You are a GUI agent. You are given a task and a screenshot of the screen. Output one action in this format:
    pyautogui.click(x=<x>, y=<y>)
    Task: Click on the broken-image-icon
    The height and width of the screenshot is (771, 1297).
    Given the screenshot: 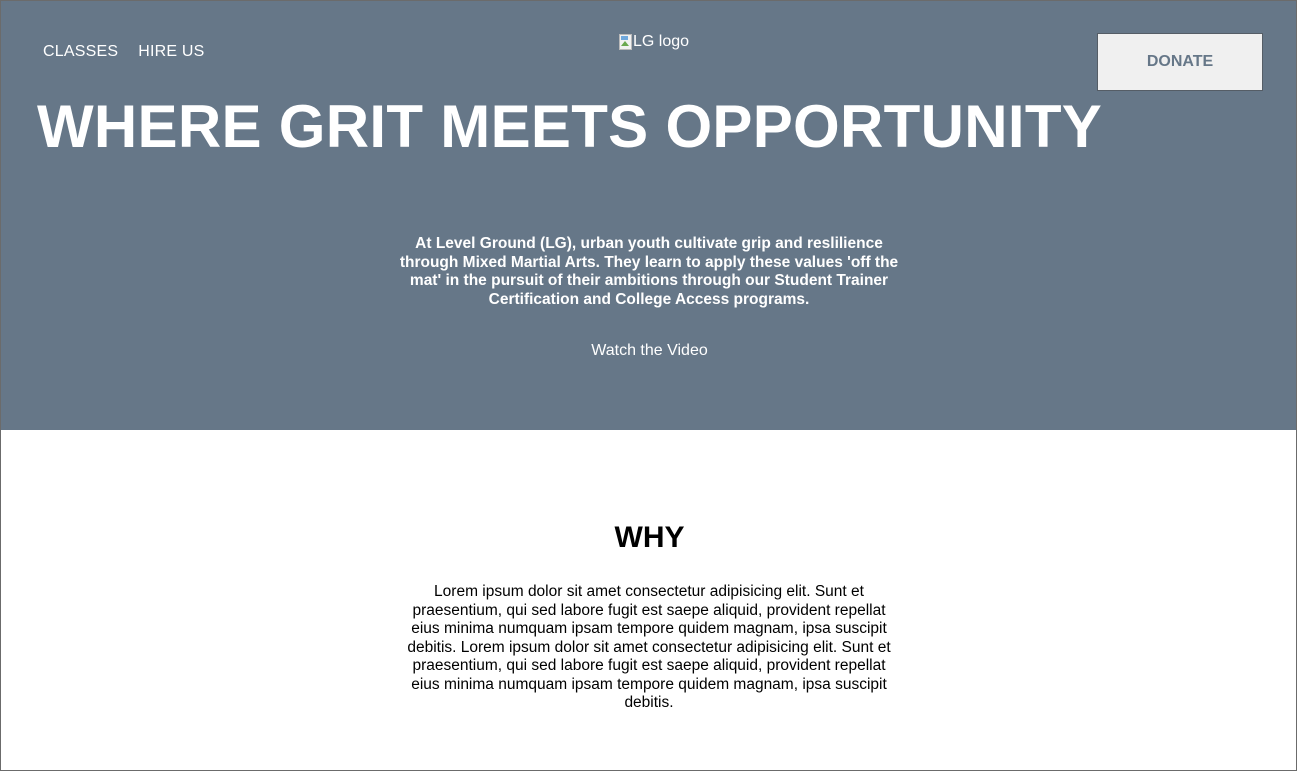 What is the action you would take?
    pyautogui.click(x=625, y=42)
    